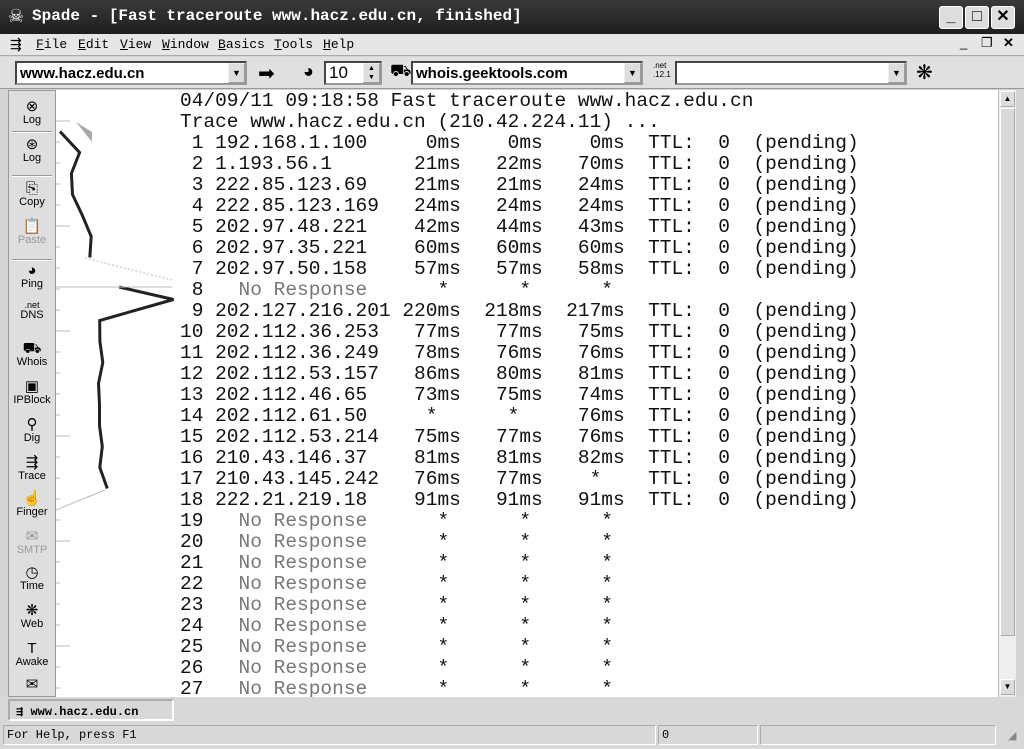 This screenshot has width=1024, height=749. Describe the element at coordinates (32, 400) in the screenshot. I see `toolbar-button-label: IPBlock` at that location.